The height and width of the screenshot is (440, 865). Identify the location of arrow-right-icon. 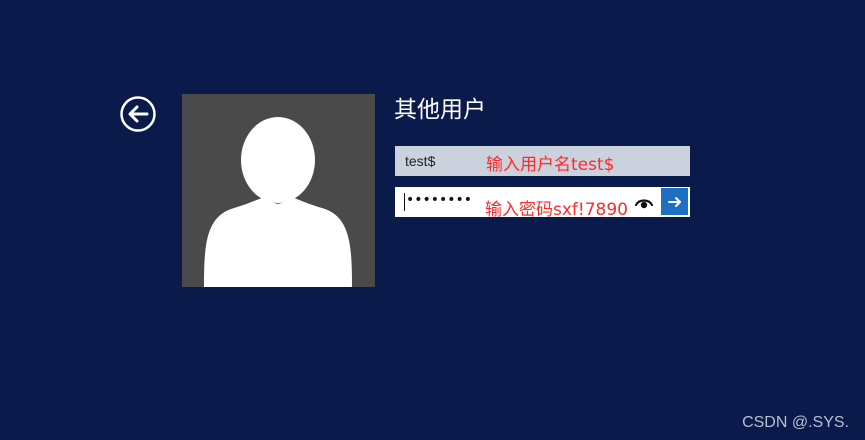
(674, 201).